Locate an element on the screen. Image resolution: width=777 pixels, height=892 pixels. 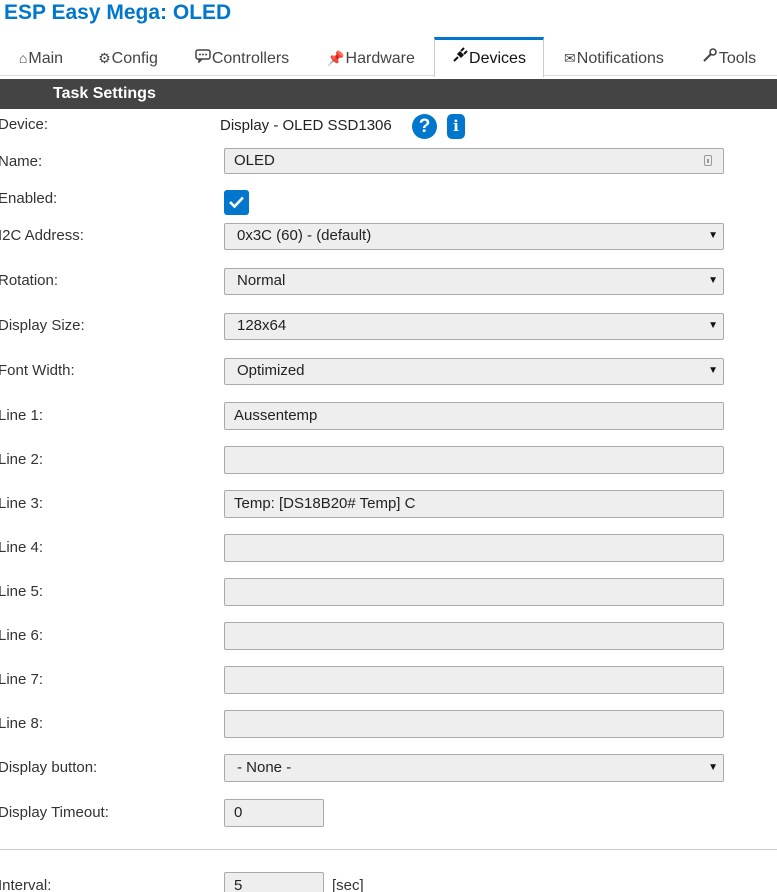
display-size-value: 128x64 is located at coordinates (262, 325).